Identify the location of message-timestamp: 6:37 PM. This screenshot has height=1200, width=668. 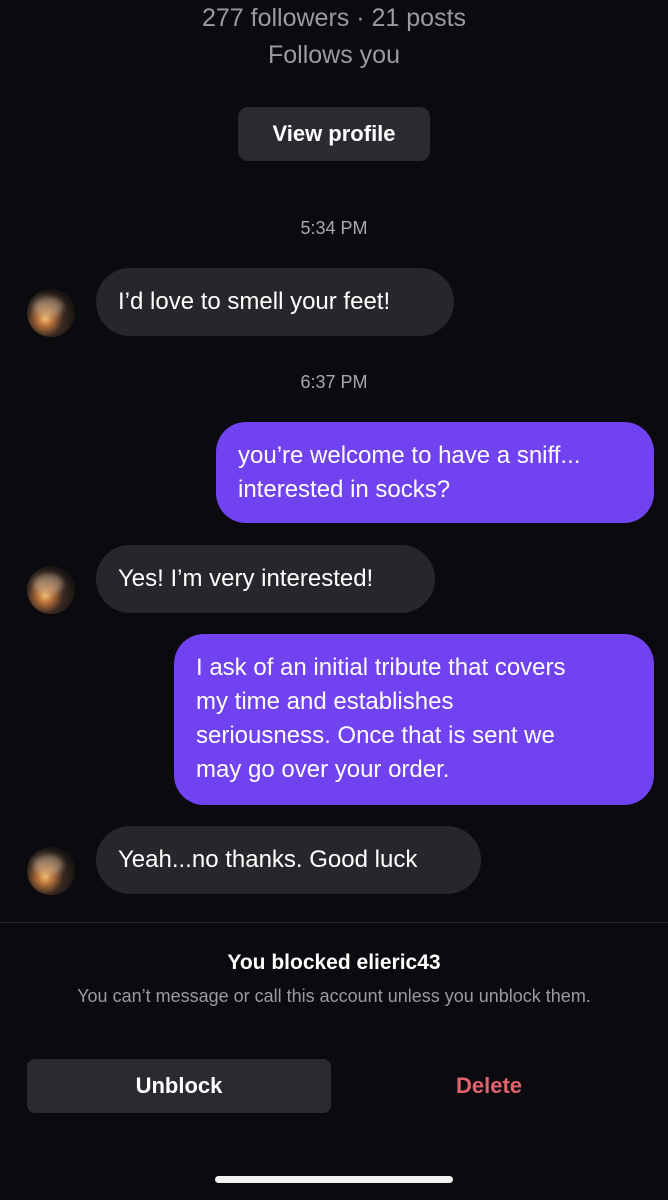
(334, 382).